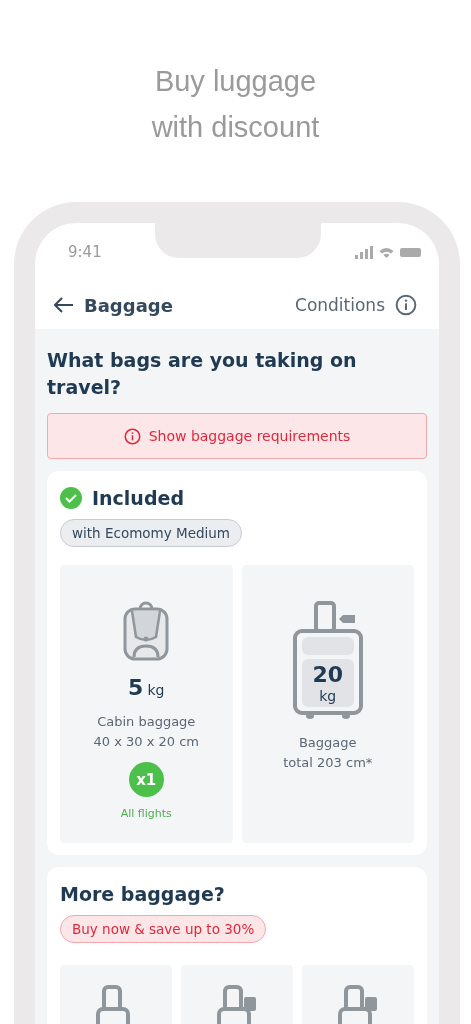  What do you see at coordinates (71, 498) in the screenshot?
I see `check-icon` at bounding box center [71, 498].